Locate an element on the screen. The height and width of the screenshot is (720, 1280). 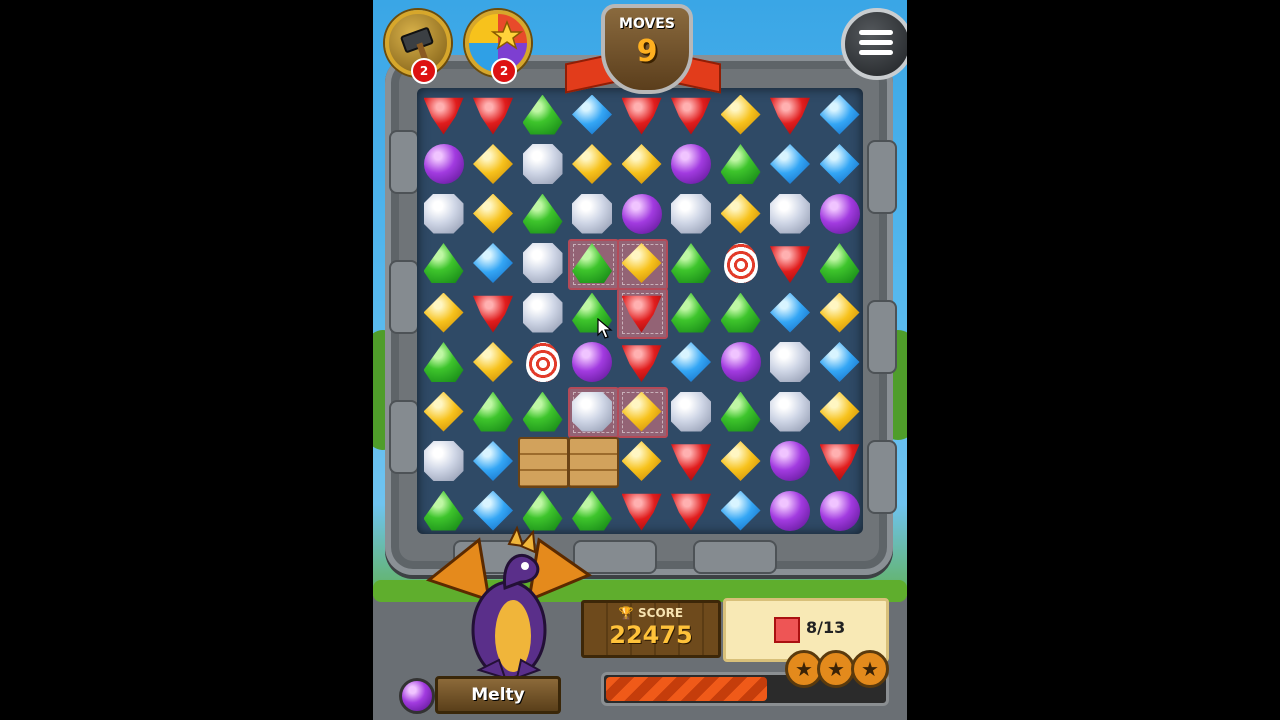
power-orb is located at coordinates (417, 696).